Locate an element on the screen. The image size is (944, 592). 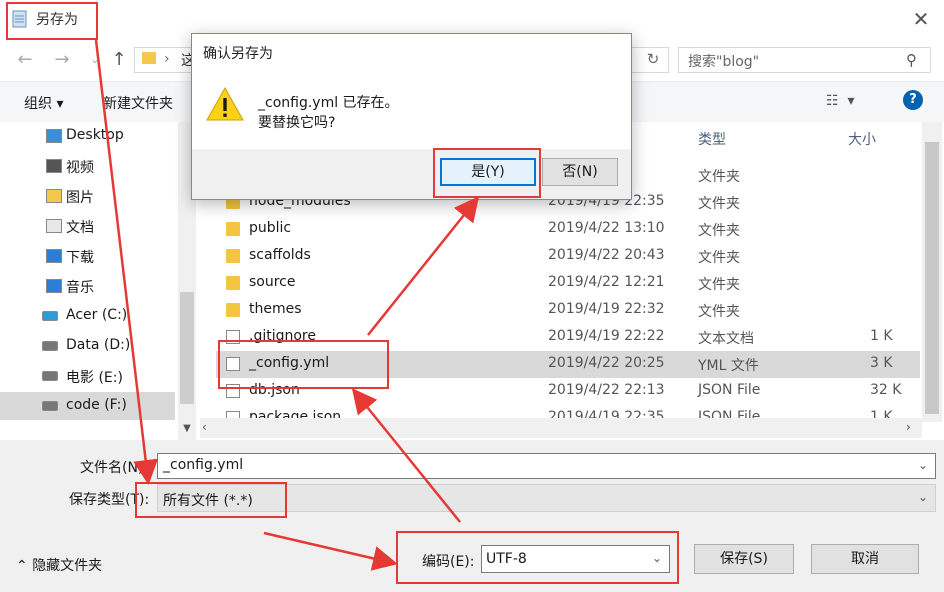
sidebar-item: Data (D:) is located at coordinates (87, 346).